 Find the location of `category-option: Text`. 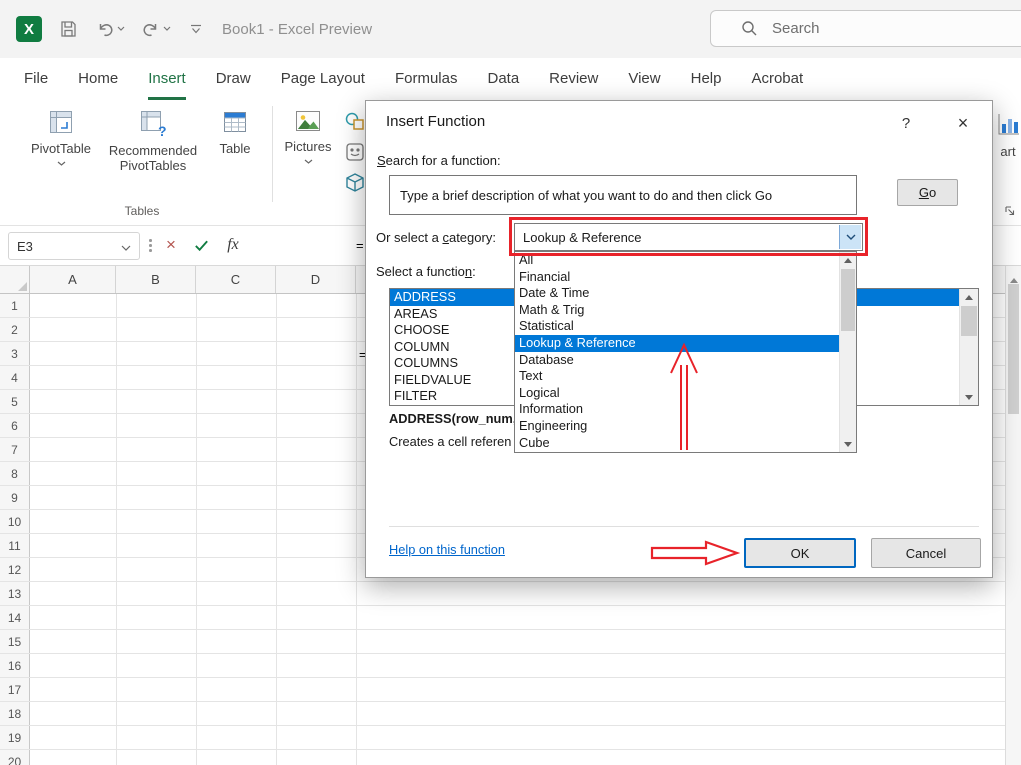

category-option: Text is located at coordinates (677, 376).